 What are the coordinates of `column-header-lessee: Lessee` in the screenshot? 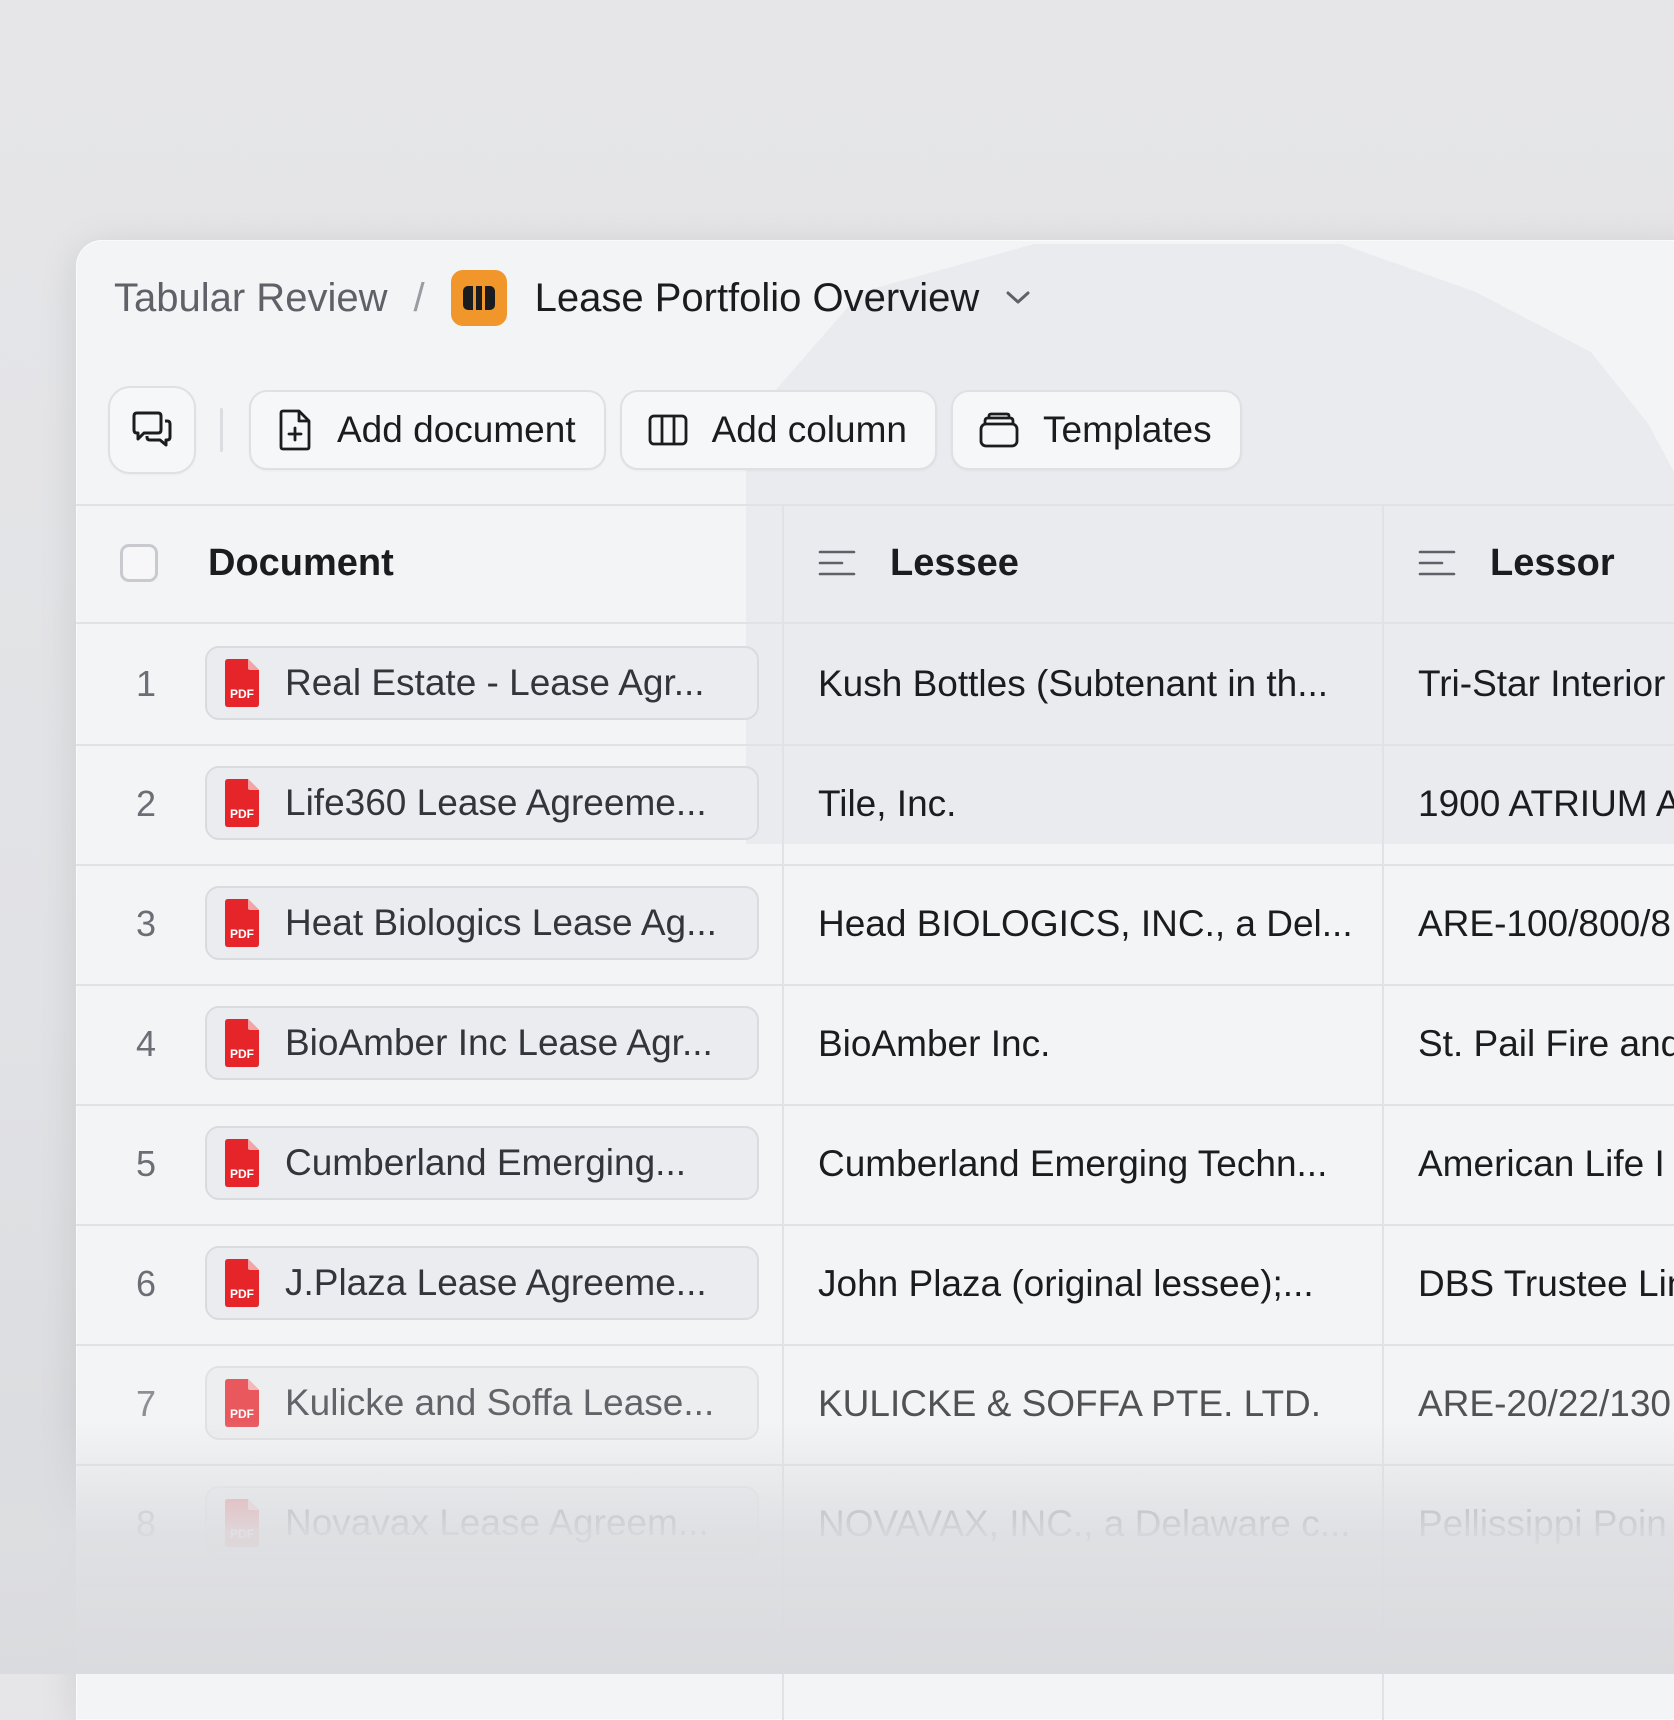 It's located at (918, 563).